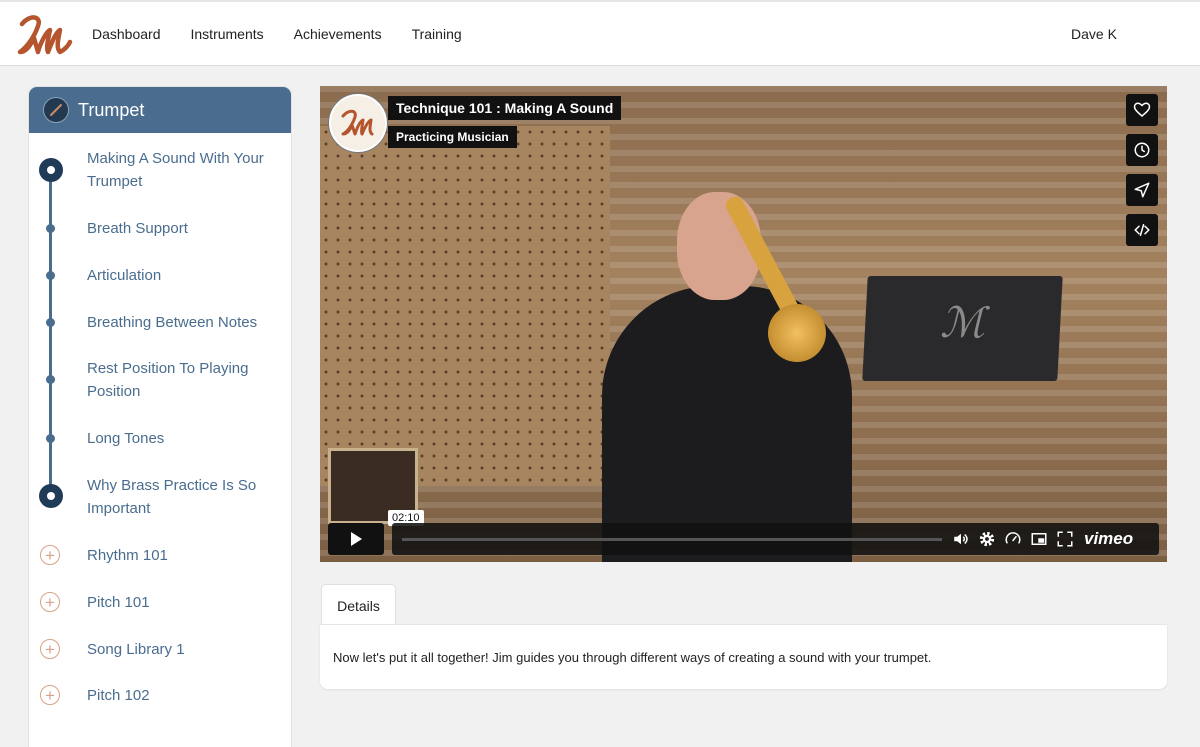  Describe the element at coordinates (111, 109) in the screenshot. I see `sidebar-title: Trumpet` at that location.